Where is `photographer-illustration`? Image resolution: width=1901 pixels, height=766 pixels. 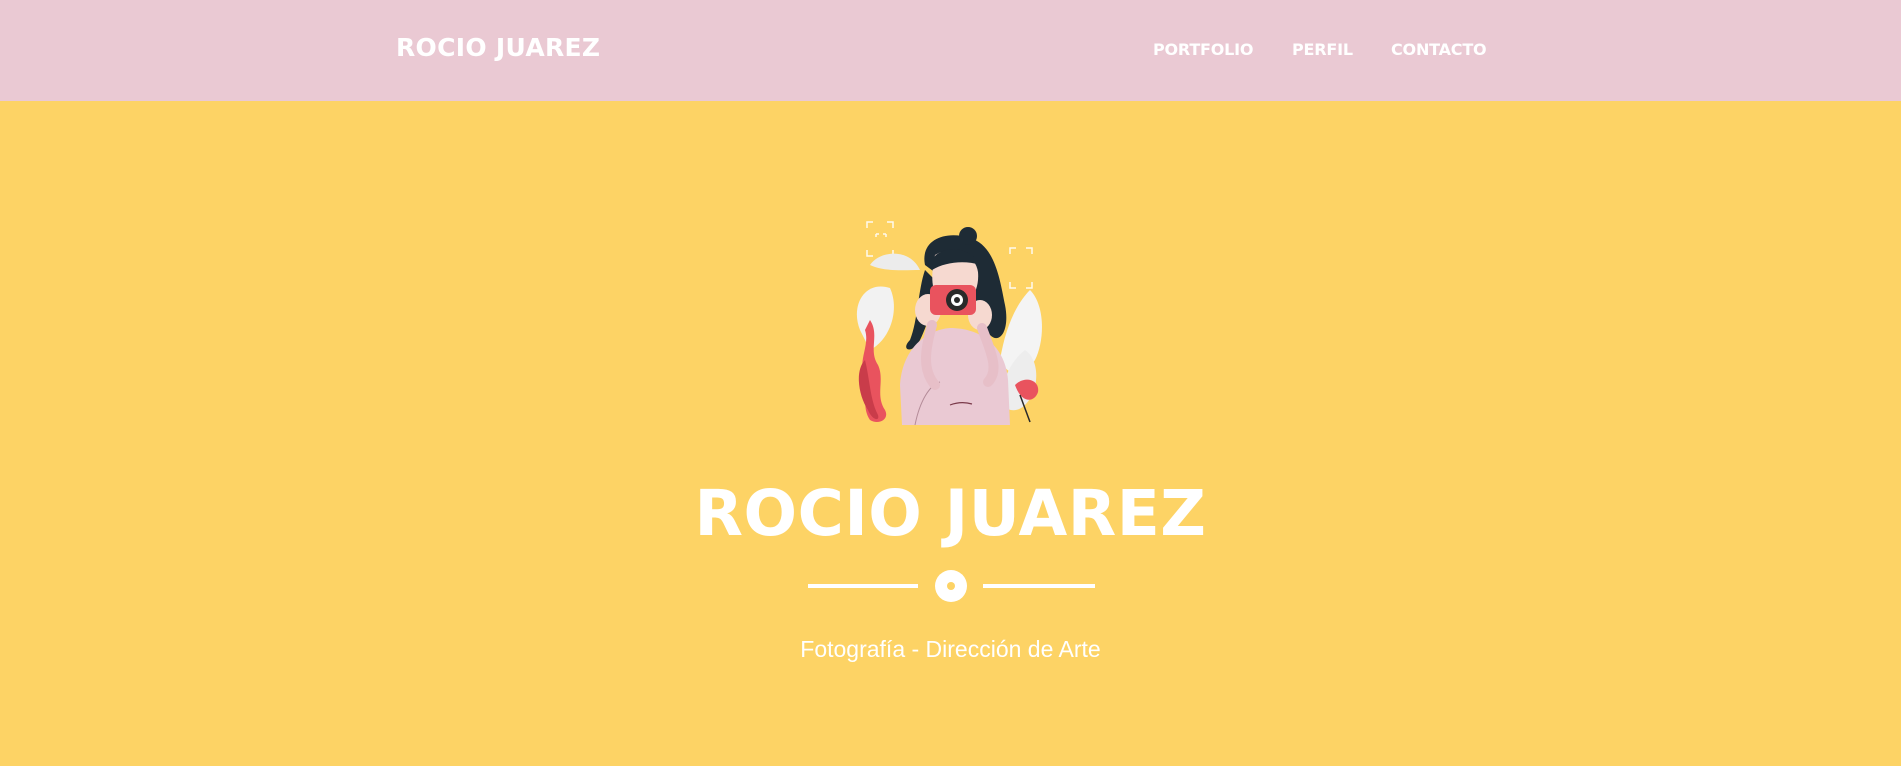
photographer-illustration is located at coordinates (949, 323).